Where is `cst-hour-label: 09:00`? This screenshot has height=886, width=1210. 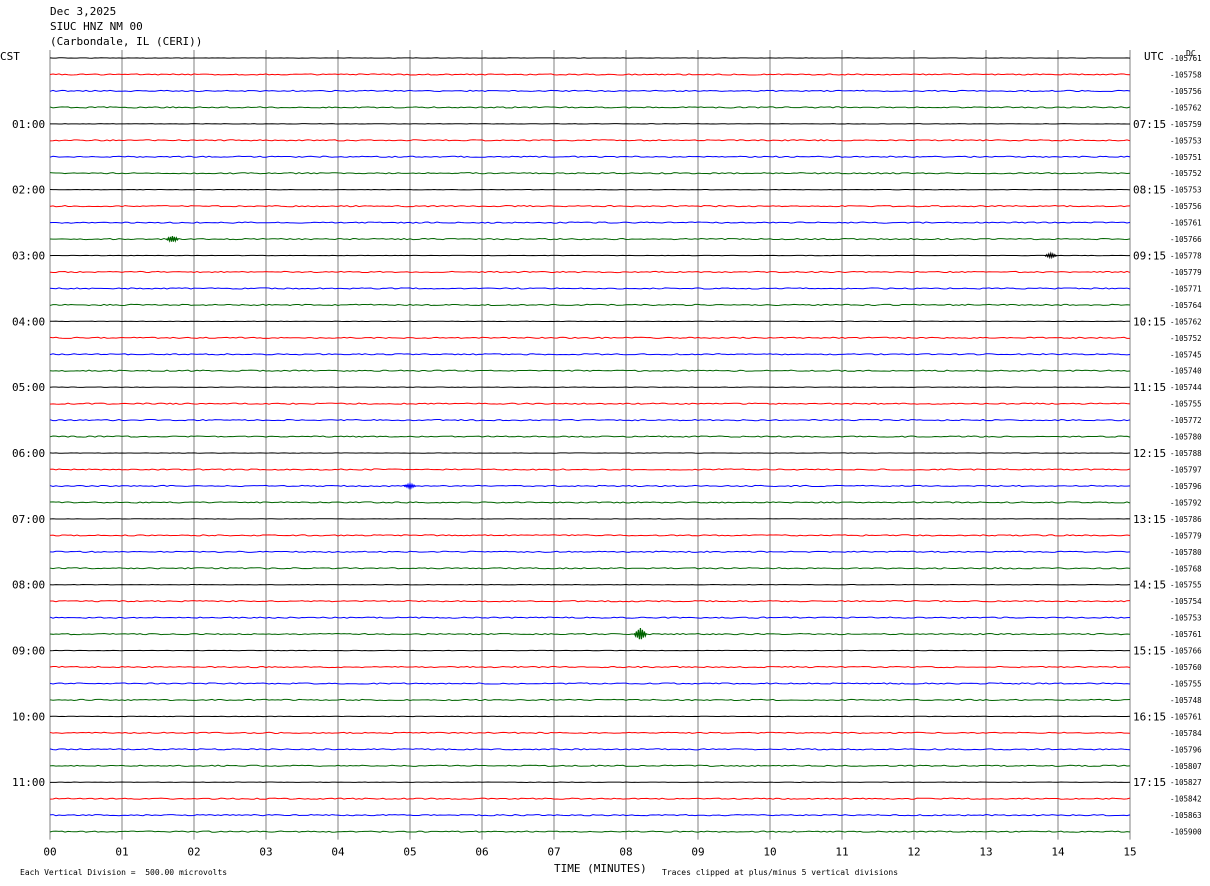
cst-hour-label: 09:00 is located at coordinates (28, 651).